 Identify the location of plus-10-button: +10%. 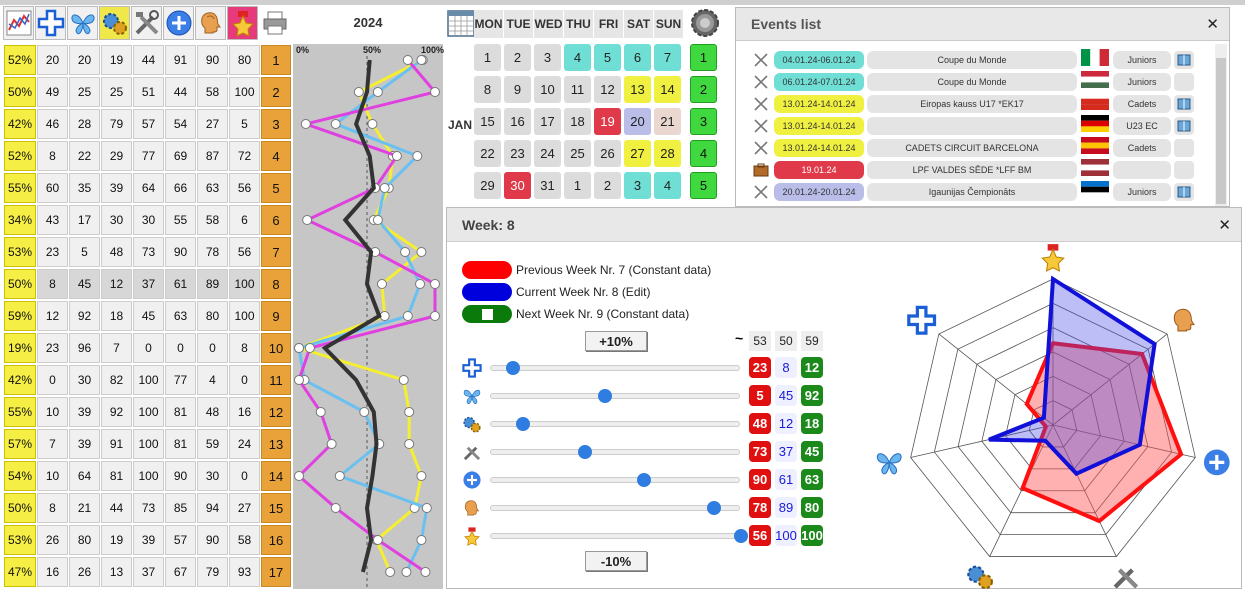
(616, 341).